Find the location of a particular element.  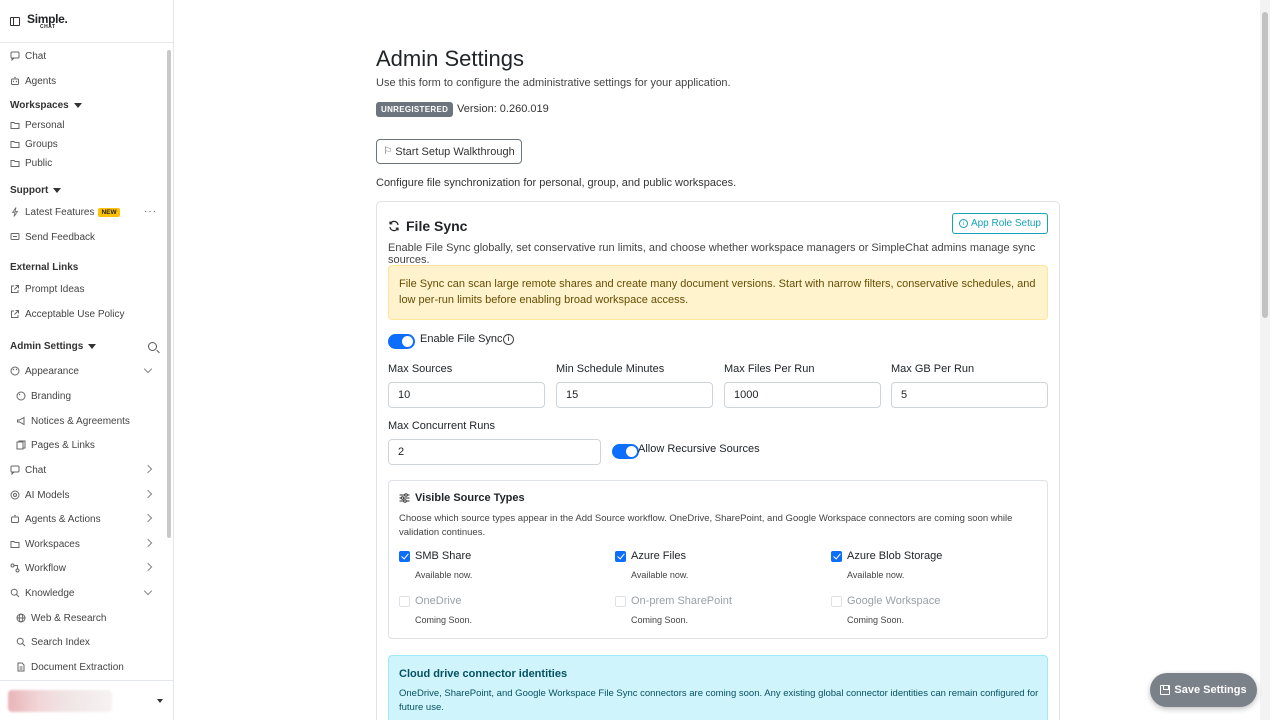

app-role-setup-button: i App Role Setup is located at coordinates (999, 223).